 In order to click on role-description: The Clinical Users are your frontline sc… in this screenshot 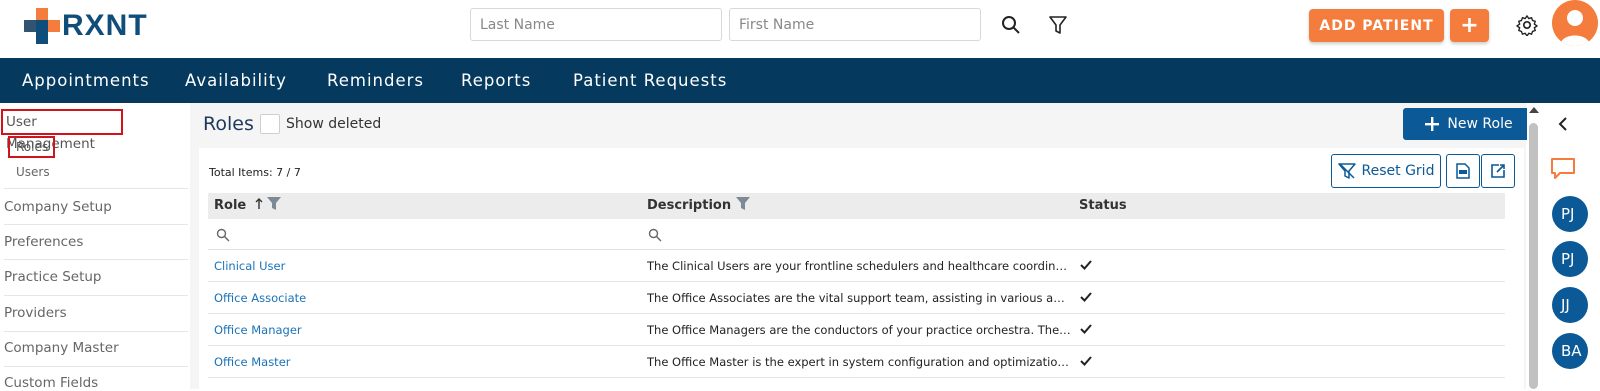, I will do `click(859, 266)`.